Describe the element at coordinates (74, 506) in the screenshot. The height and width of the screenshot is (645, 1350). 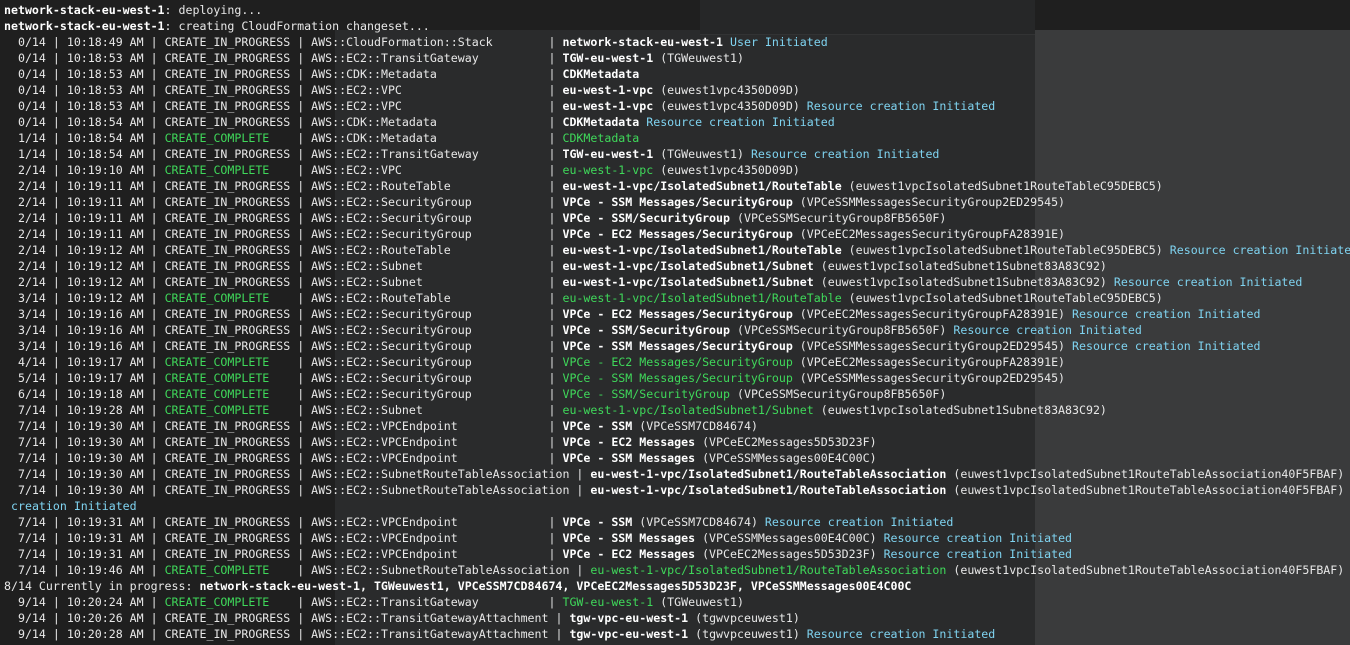
I see `event-status-reason-continued: creation Initiated` at that location.